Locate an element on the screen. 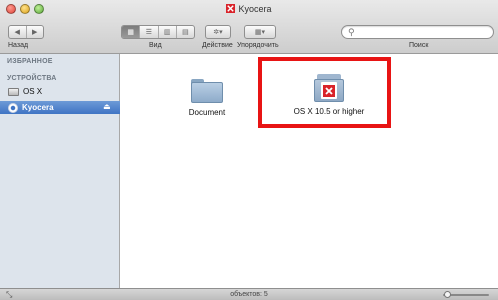 This screenshot has width=498, height=300. back-forward-control: ◀ ▶ is located at coordinates (26, 32).